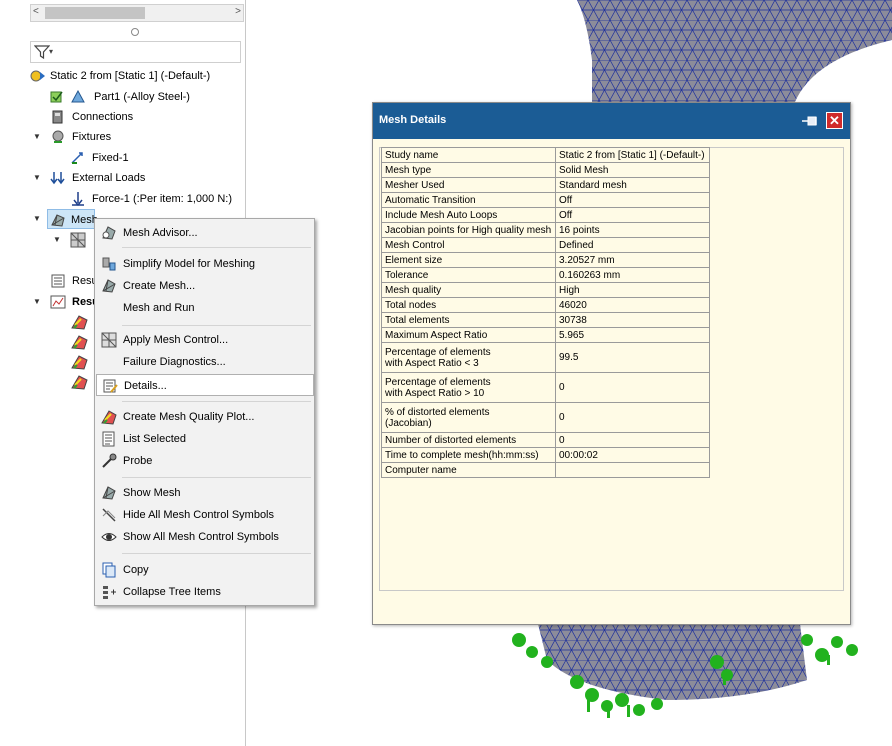 The width and height of the screenshot is (892, 746). What do you see at coordinates (811, 121) in the screenshot?
I see `pin-icon` at bounding box center [811, 121].